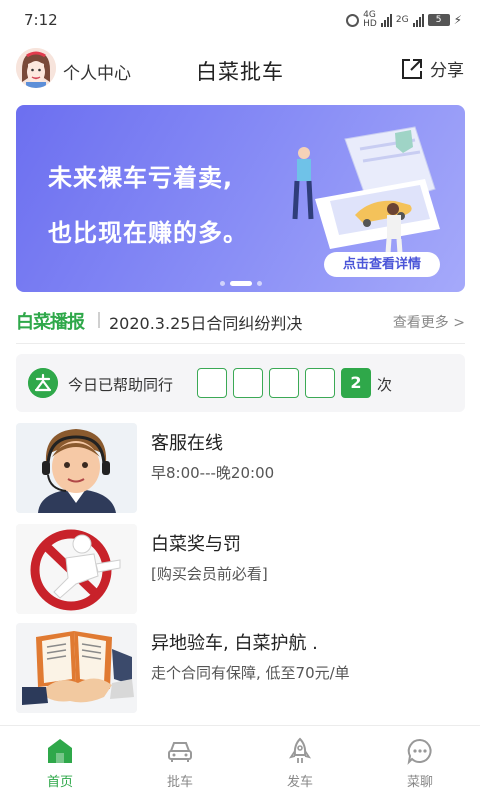  I want to click on banner-dot-active, so click(240, 283).